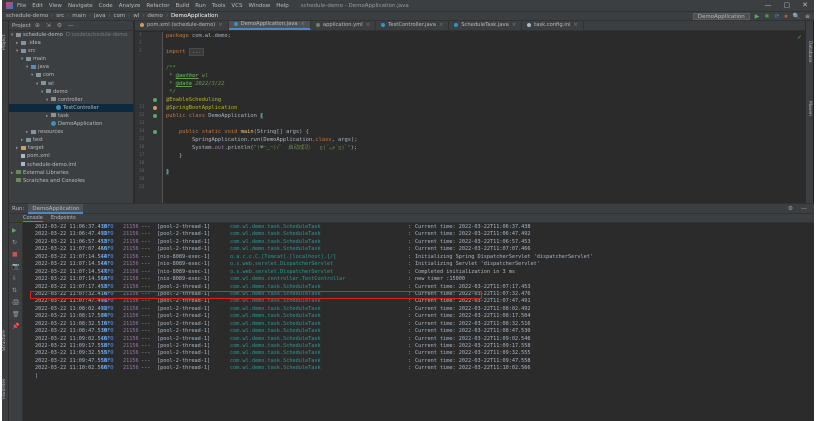  I want to click on editor-tab: application.yml ×, so click(344, 25).